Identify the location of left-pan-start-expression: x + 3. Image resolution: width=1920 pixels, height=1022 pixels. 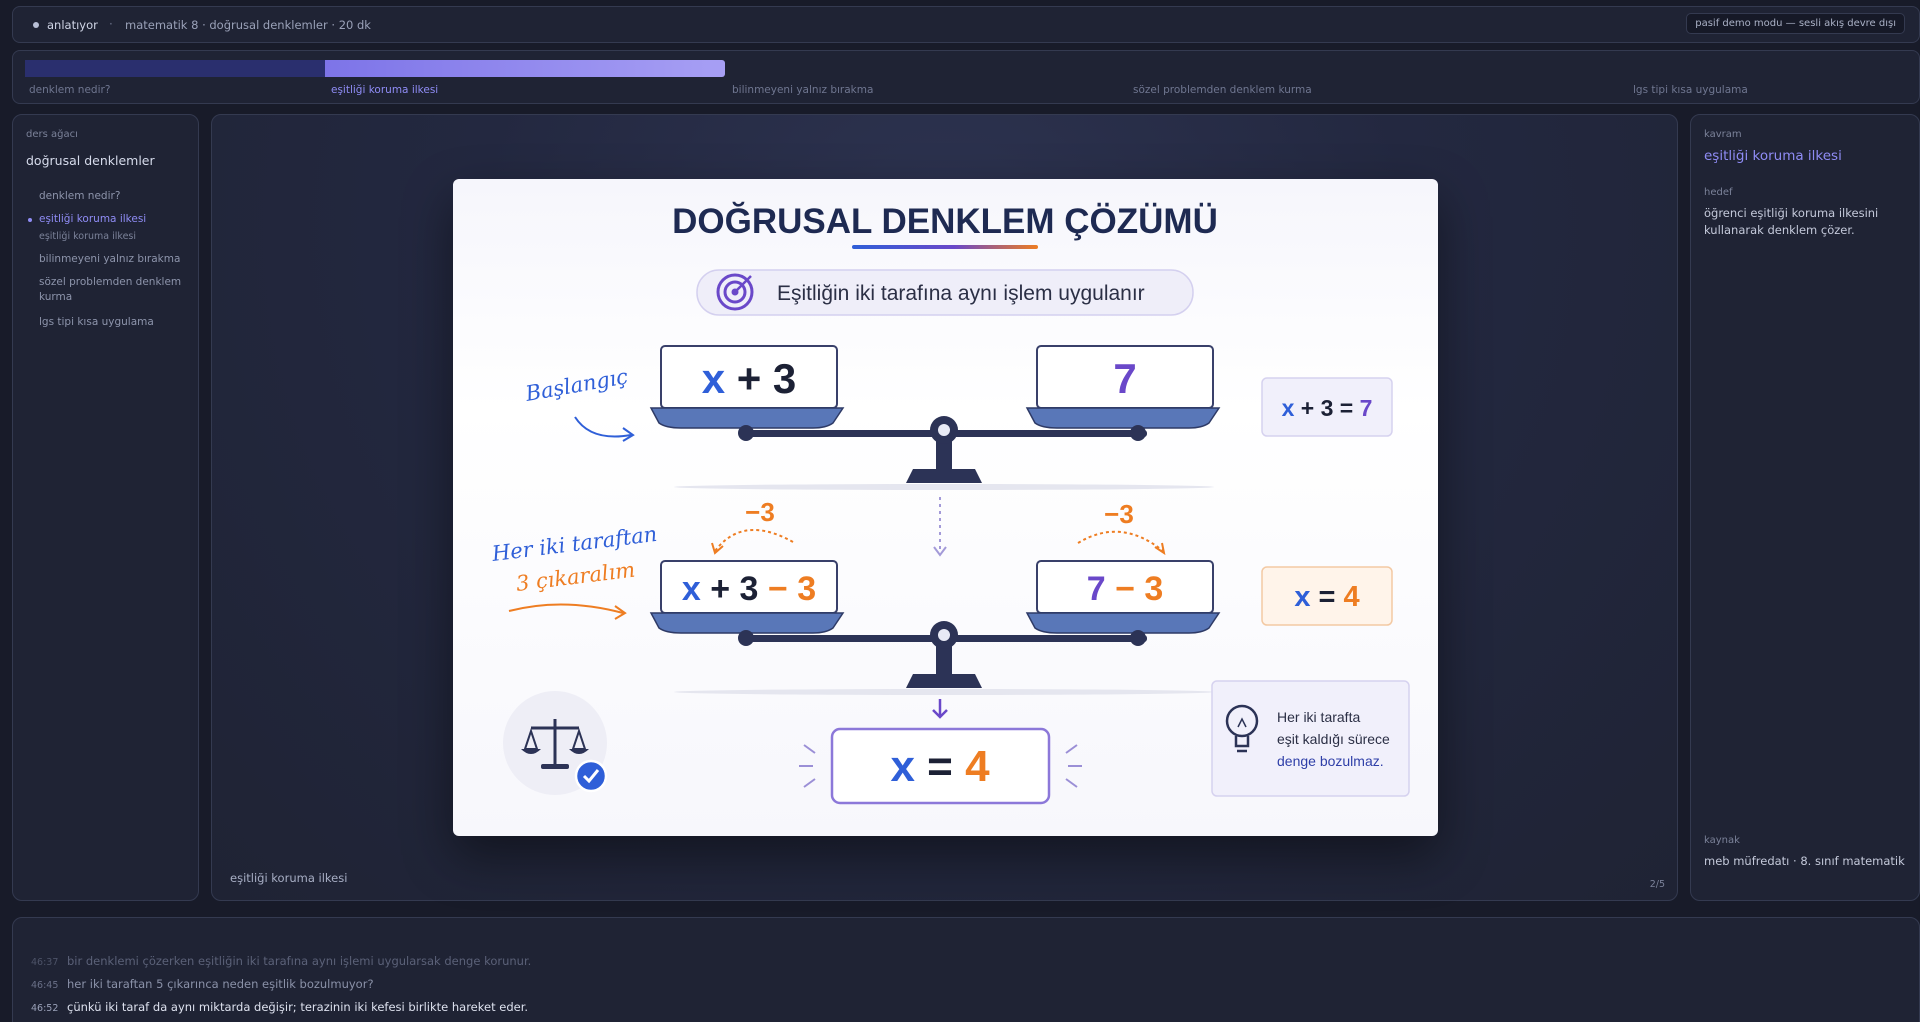
(749, 378).